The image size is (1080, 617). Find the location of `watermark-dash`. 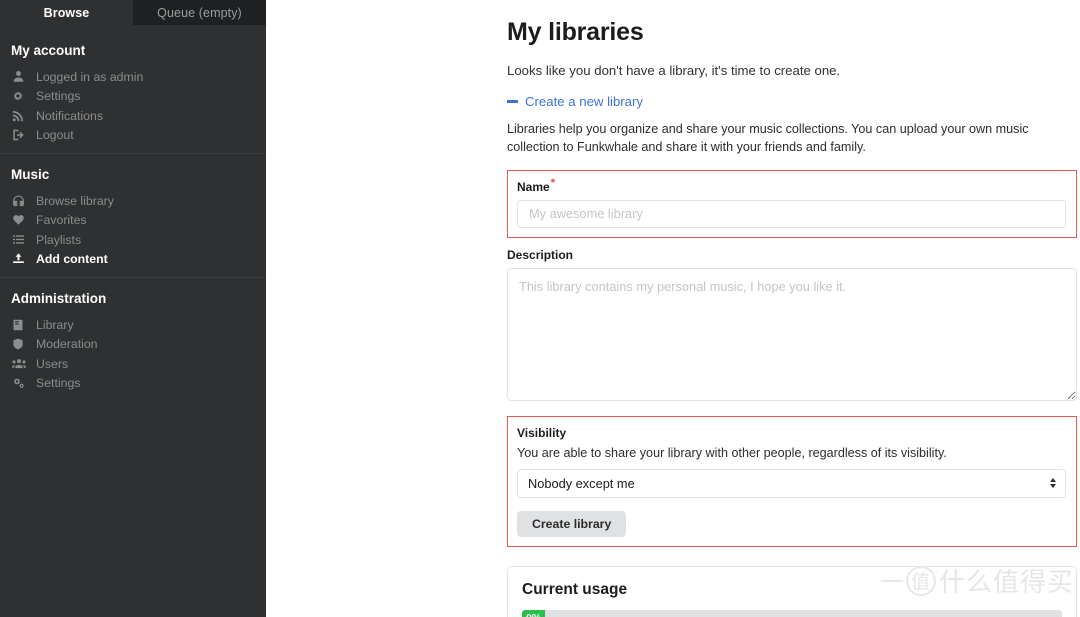

watermark-dash is located at coordinates (891, 580).